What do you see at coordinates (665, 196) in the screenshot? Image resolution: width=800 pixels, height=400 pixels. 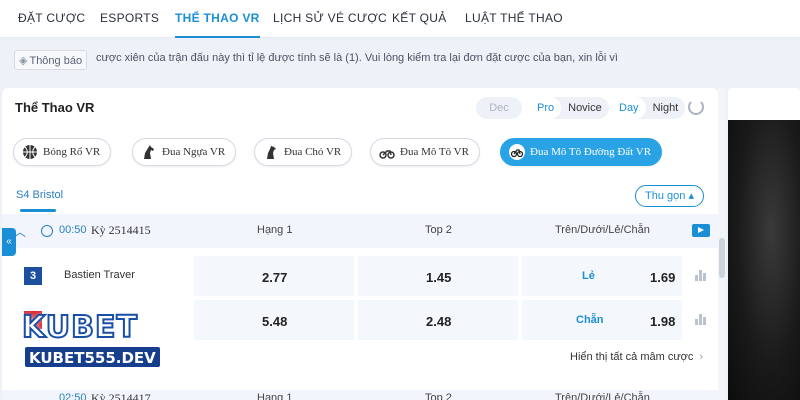 I see `collapse-button-label: Thu gọn` at bounding box center [665, 196].